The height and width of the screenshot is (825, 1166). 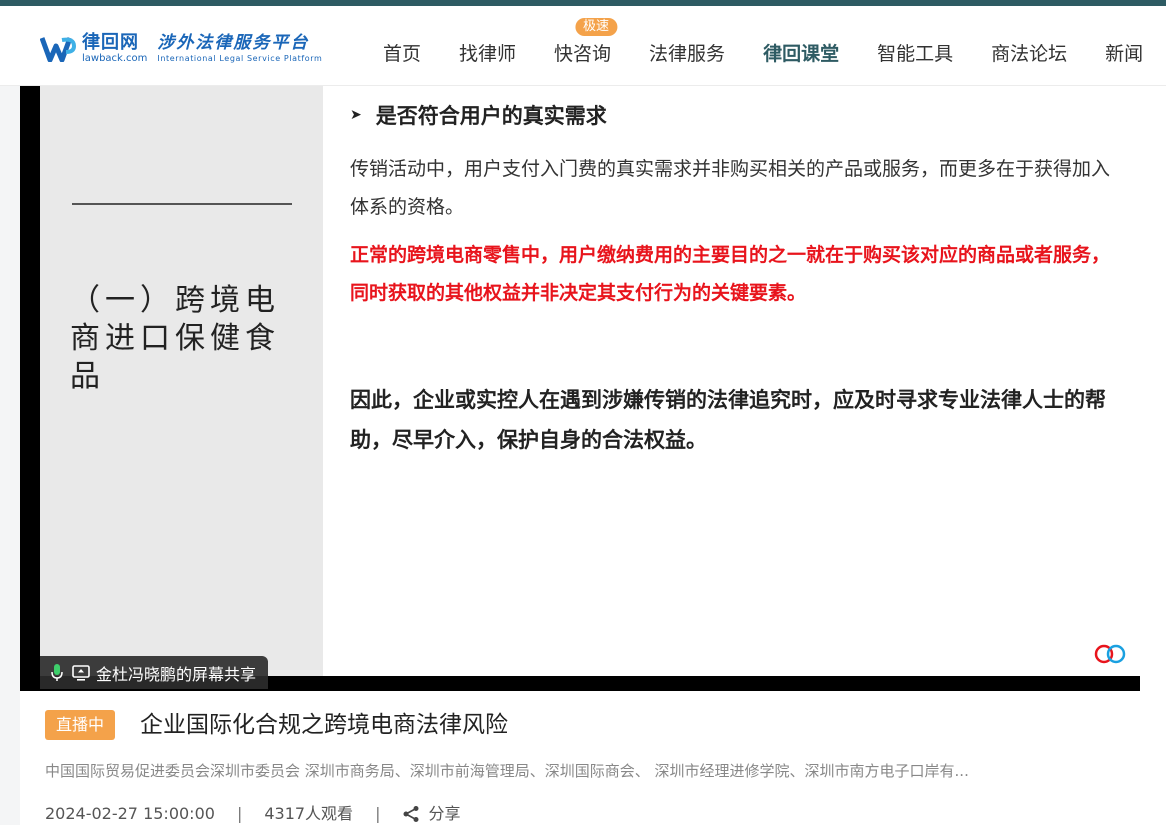 What do you see at coordinates (175, 338) in the screenshot?
I see `slide-section-title: （一）跨境电商进口保健食品` at bounding box center [175, 338].